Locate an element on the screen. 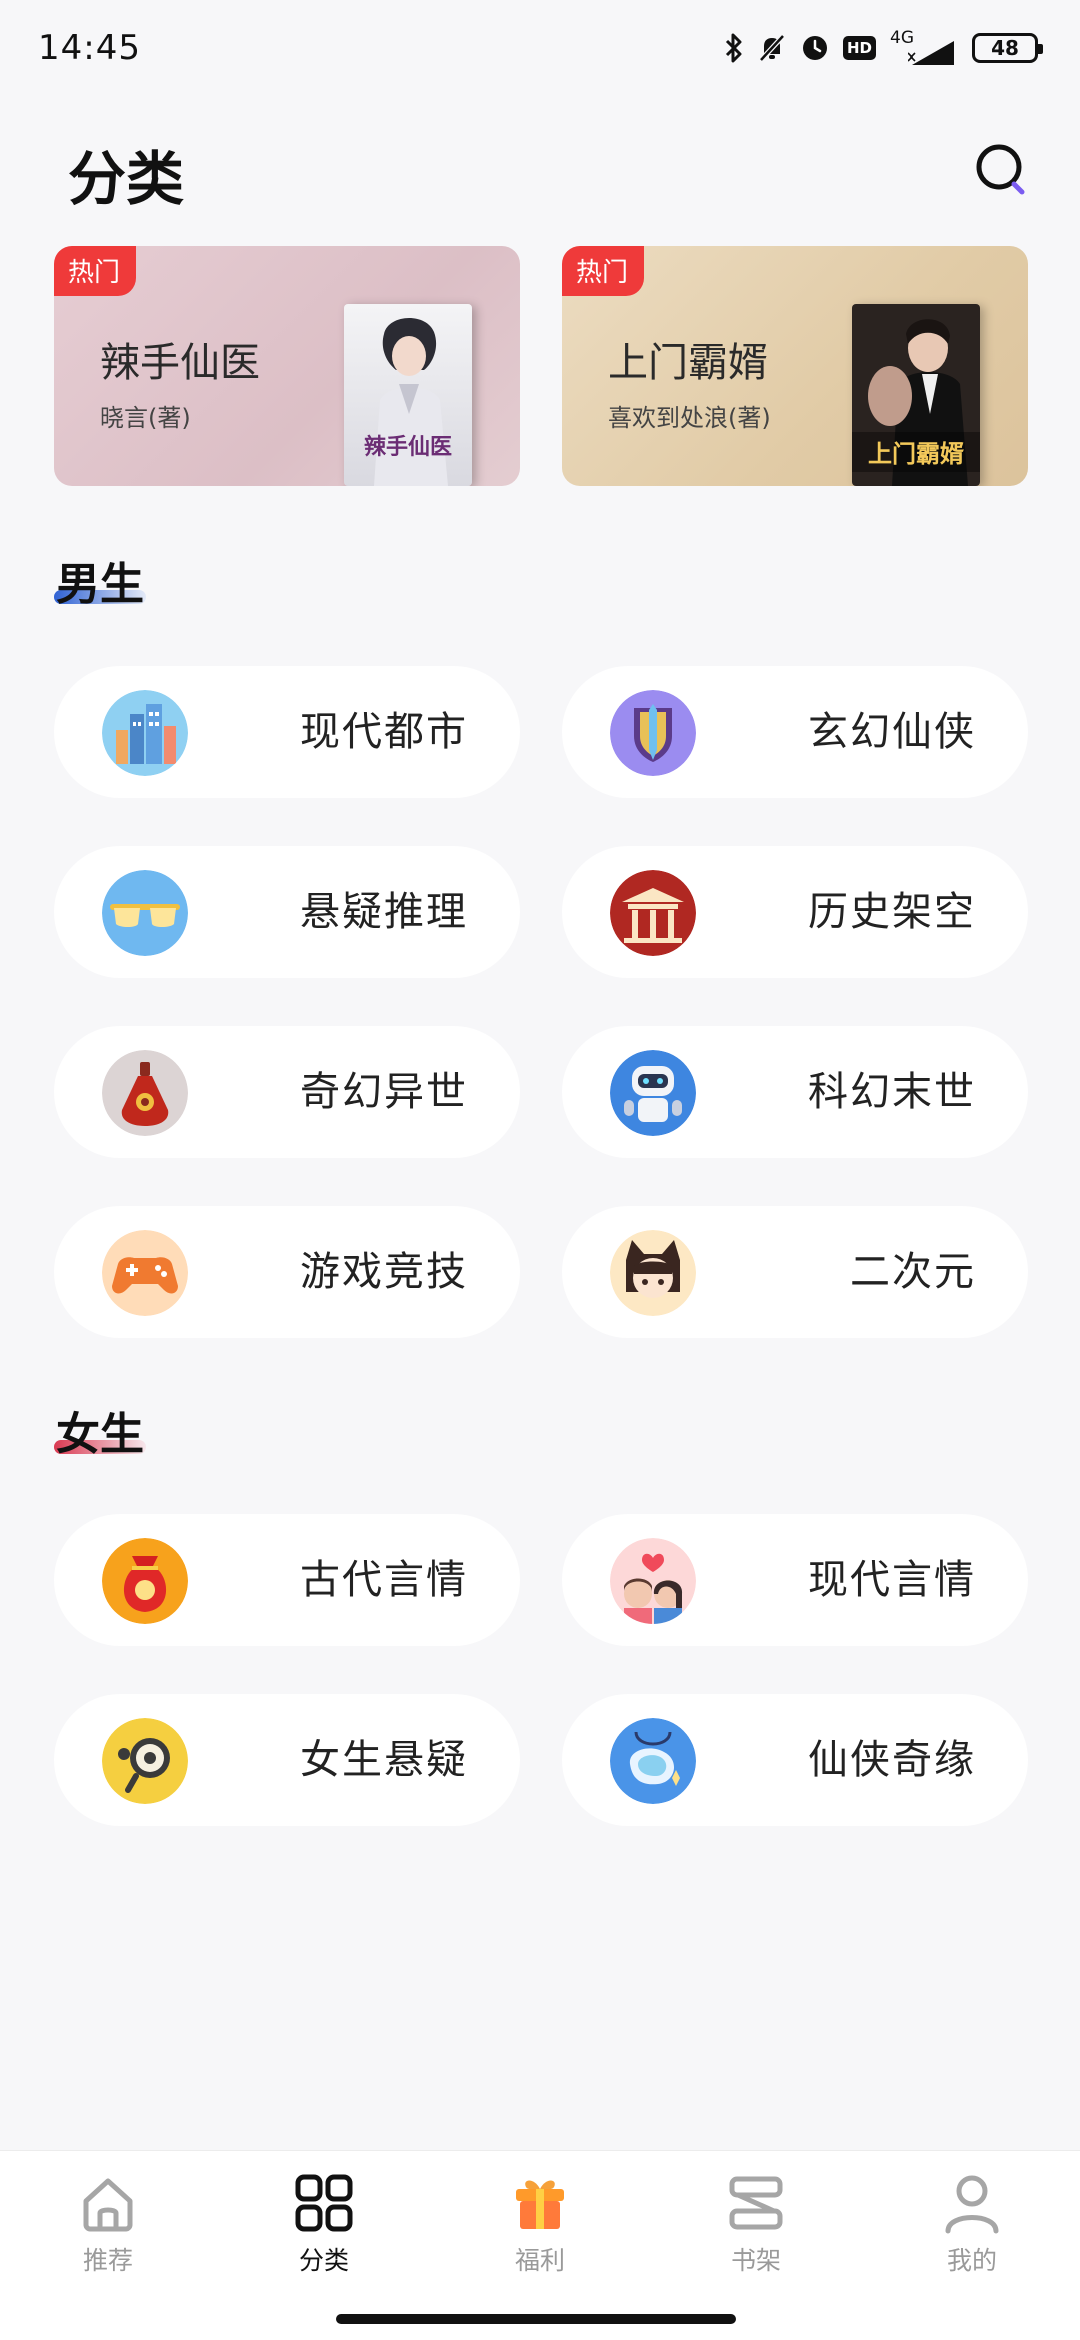  section-title-male: 男生 is located at coordinates (100, 584).